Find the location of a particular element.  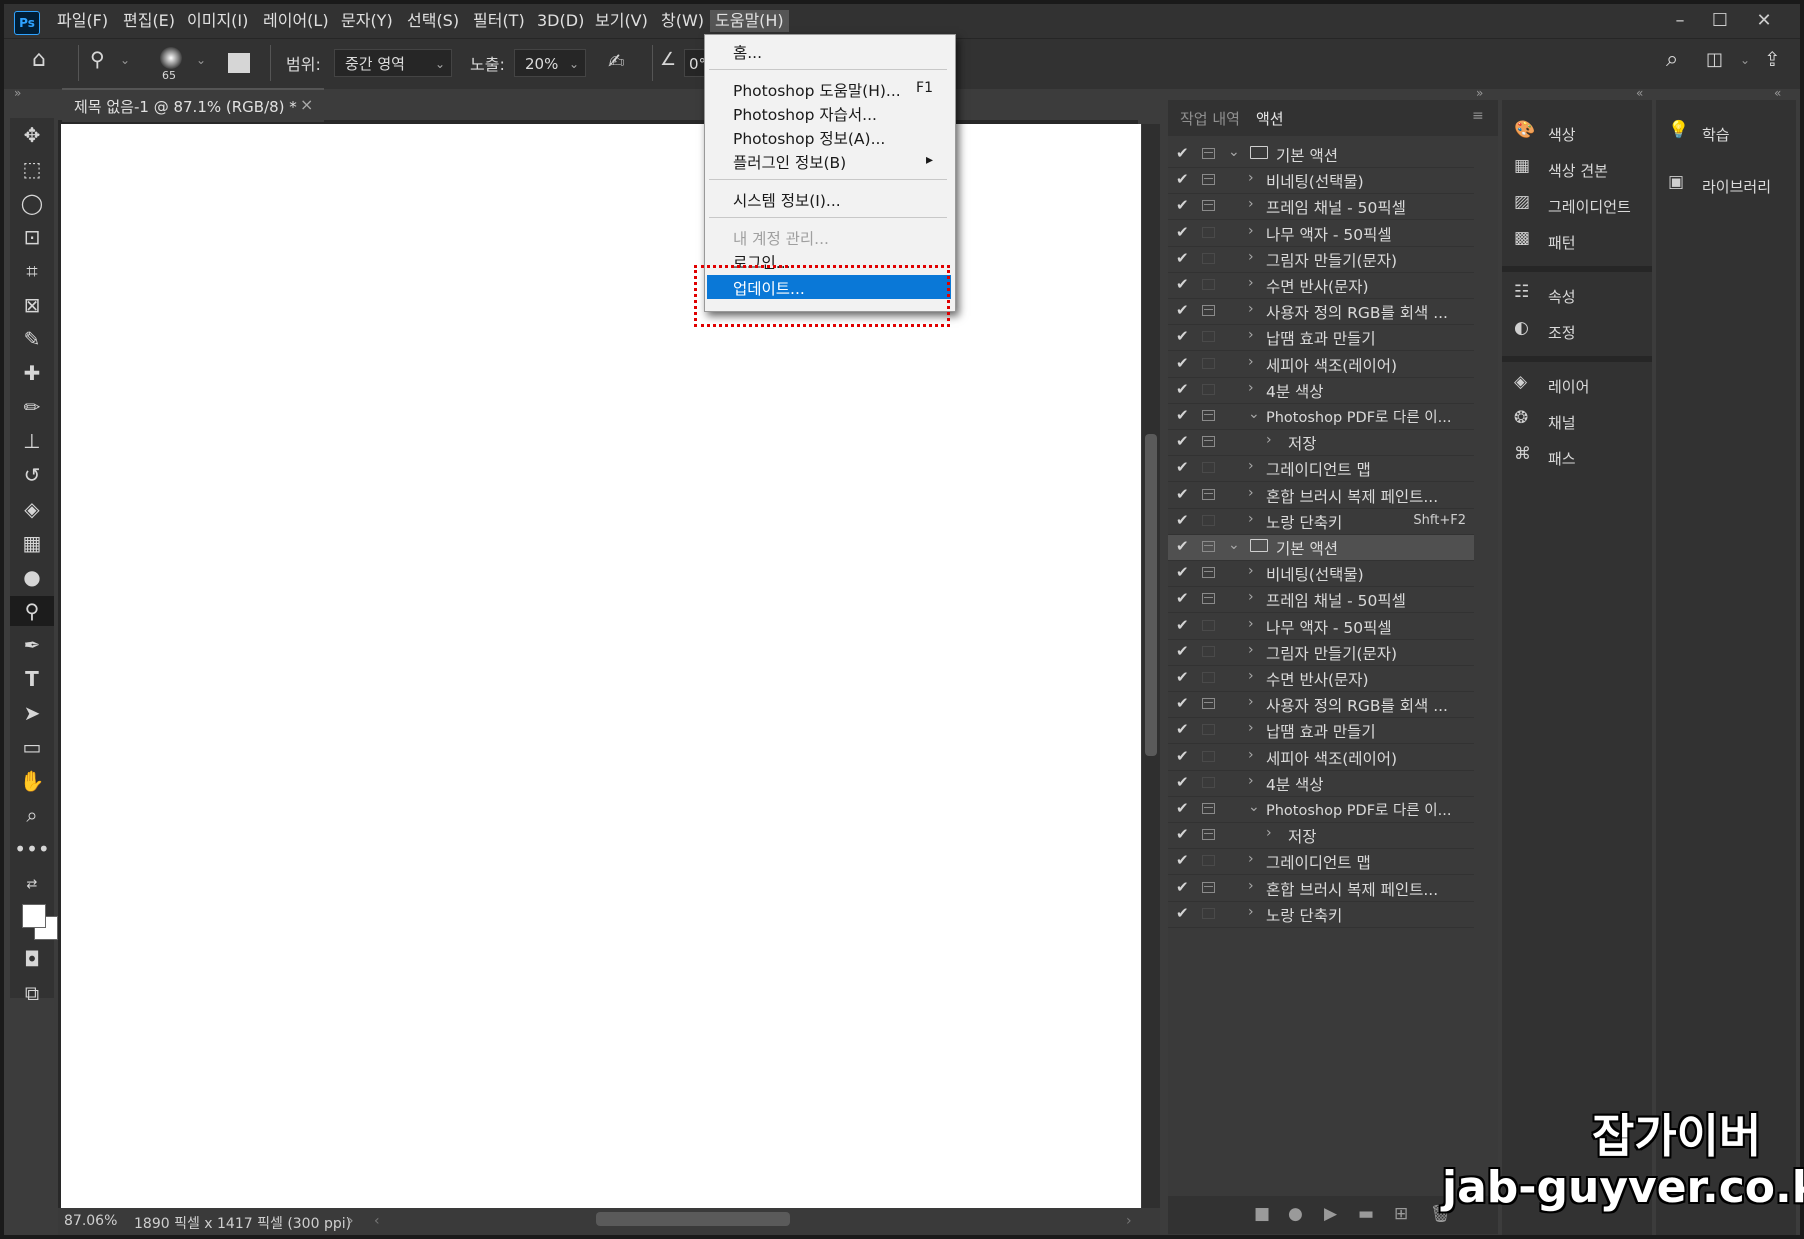

help-menu-item-4: 플러그인 정보(B) ▸ is located at coordinates (829, 161).